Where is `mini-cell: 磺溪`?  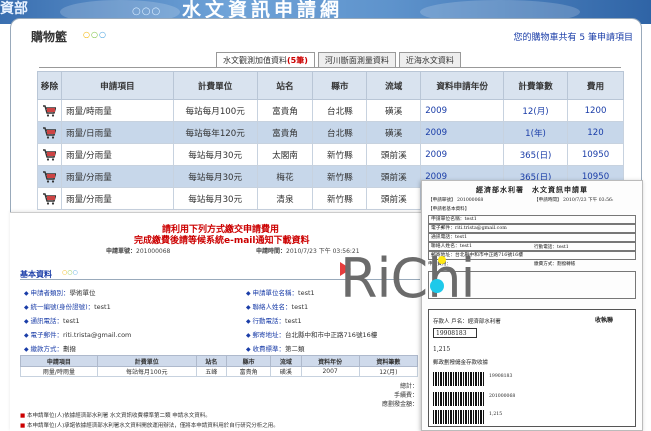 mini-cell: 磺溪 is located at coordinates (286, 371).